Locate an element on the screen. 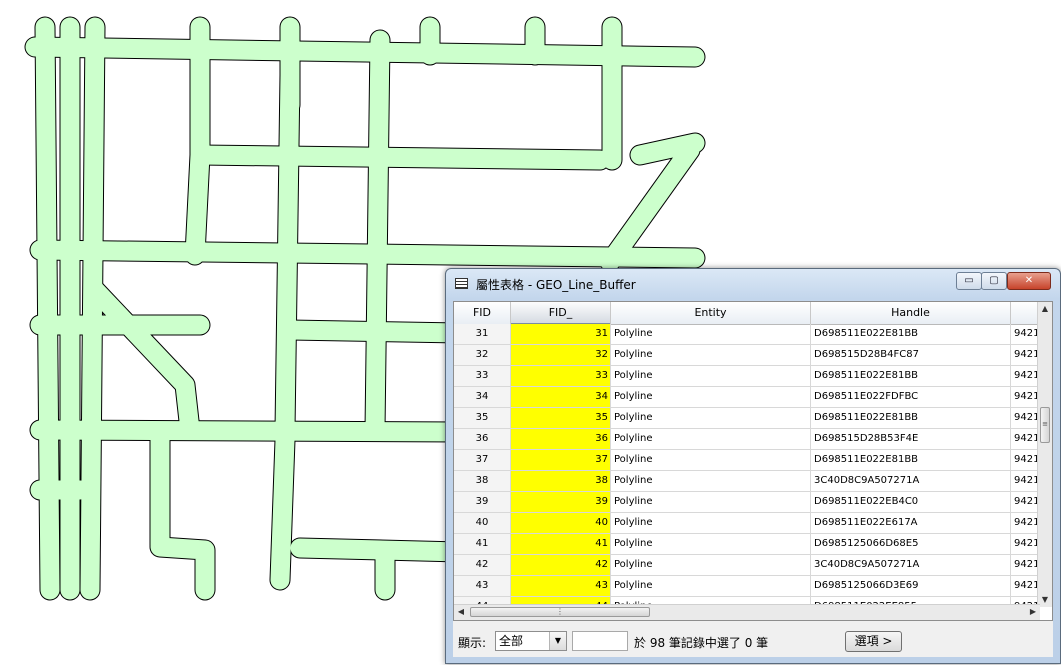 This screenshot has height=665, width=1061. fid-cell: 43 is located at coordinates (482, 586).